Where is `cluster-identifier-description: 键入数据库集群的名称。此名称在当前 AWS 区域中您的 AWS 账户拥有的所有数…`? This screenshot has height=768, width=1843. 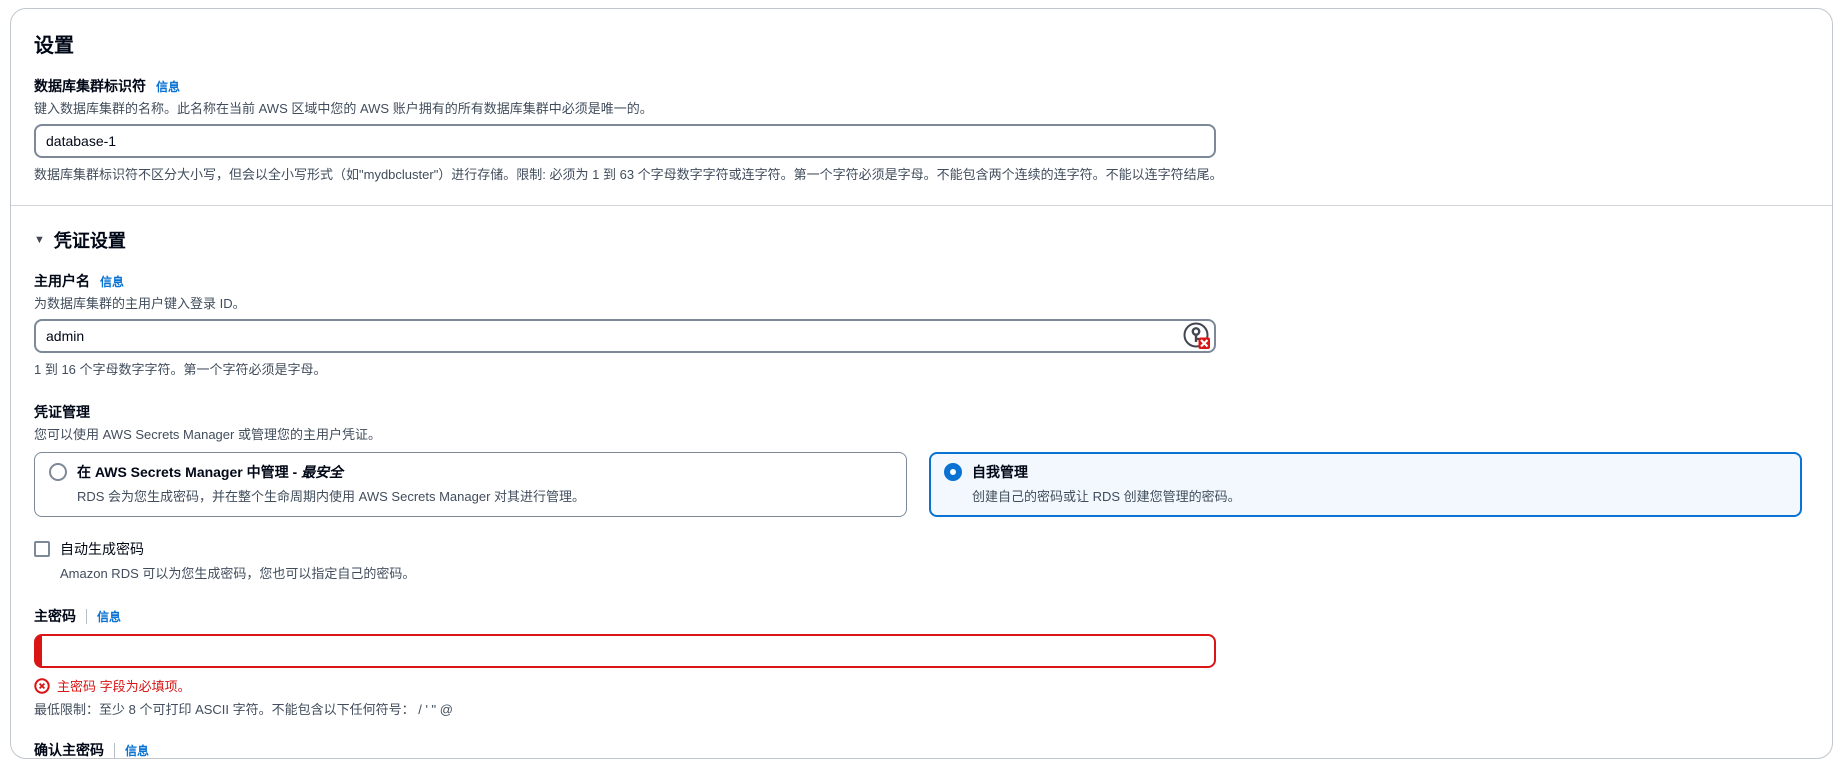
cluster-identifier-description: 键入数据库集群的名称。此名称在当前 AWS 区域中您的 AWS 账户拥有的所有数… is located at coordinates (343, 108).